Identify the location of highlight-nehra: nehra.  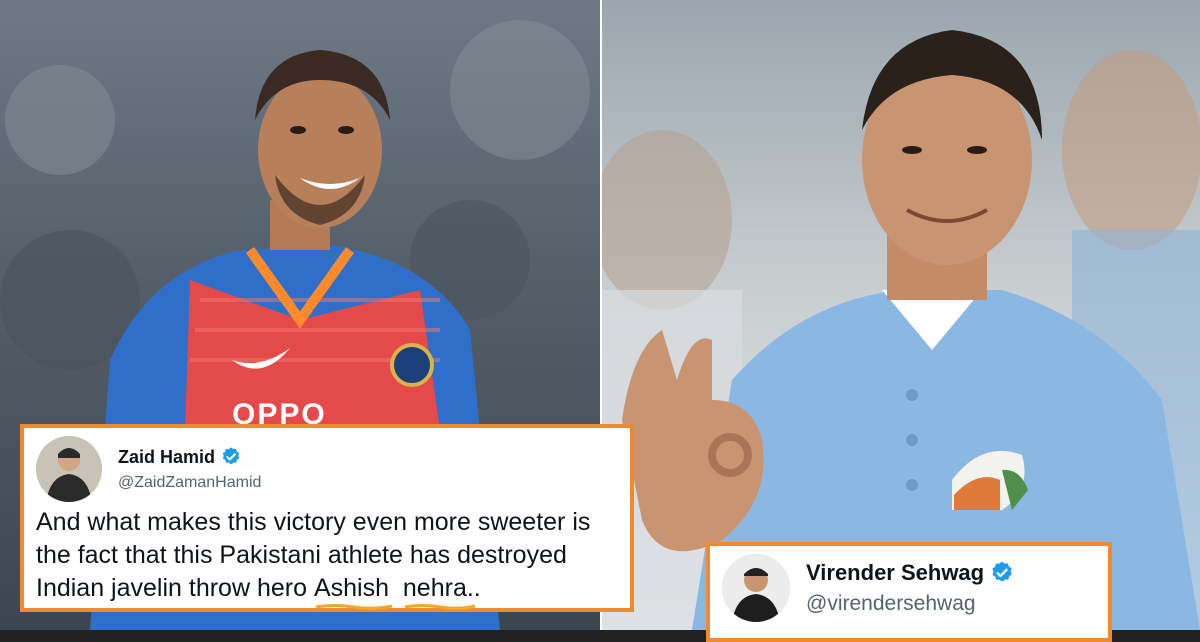
(439, 591).